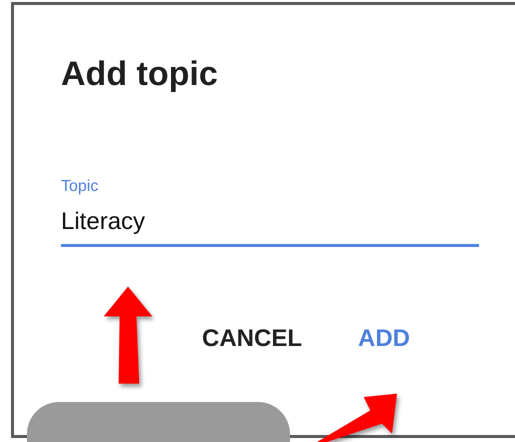  What do you see at coordinates (80, 187) in the screenshot?
I see `field-label: Topic` at bounding box center [80, 187].